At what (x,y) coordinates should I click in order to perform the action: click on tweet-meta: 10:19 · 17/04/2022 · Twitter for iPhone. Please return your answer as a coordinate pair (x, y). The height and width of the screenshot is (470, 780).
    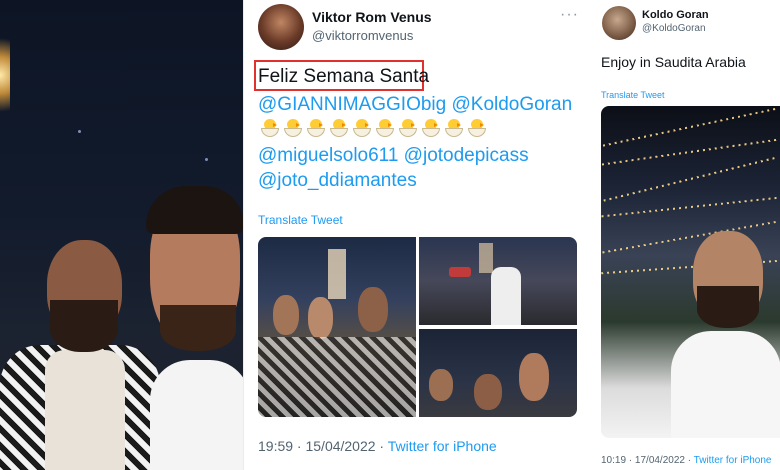
    Looking at the image, I should click on (686, 460).